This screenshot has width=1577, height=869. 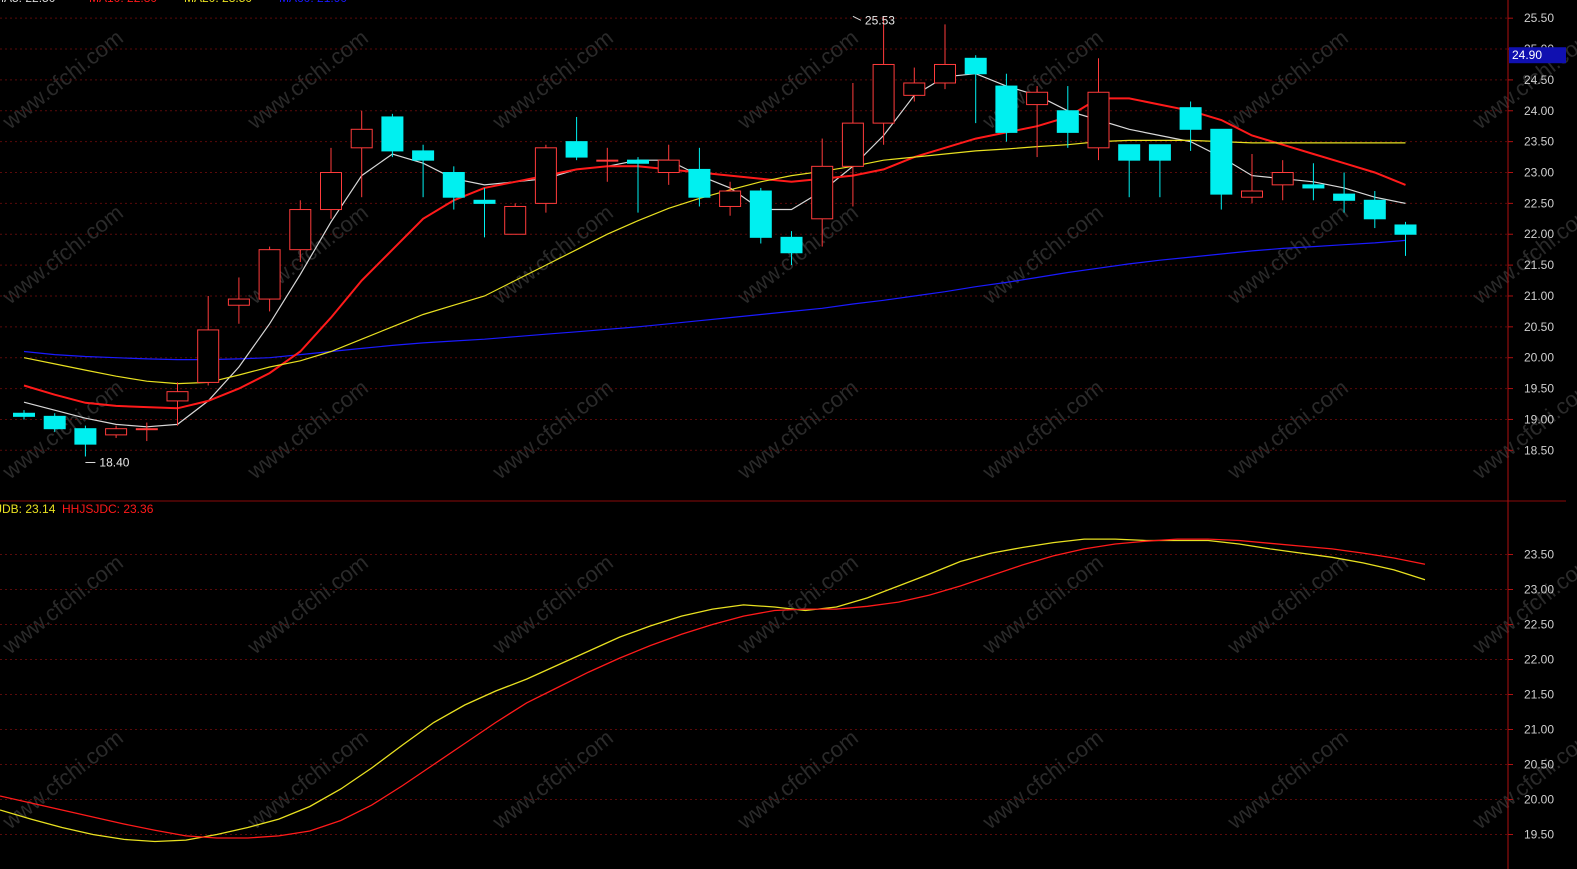 I want to click on annotation-high-label: 25.53, so click(x=880, y=20).